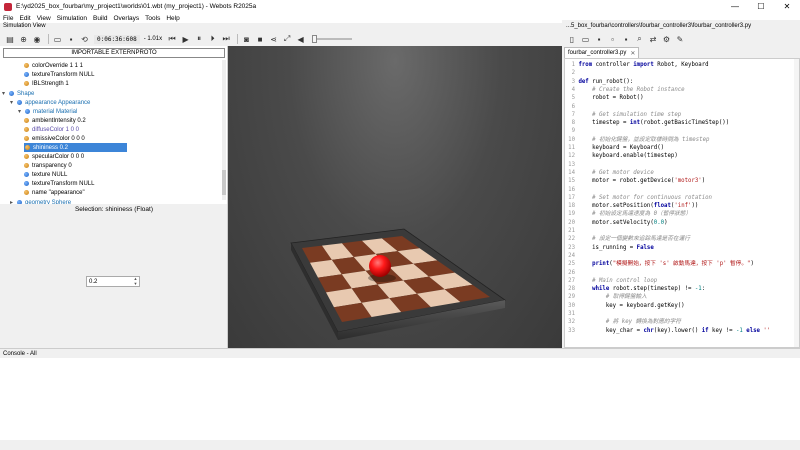 The image size is (800, 450). I want to click on find-icon: ⌕, so click(640, 39).